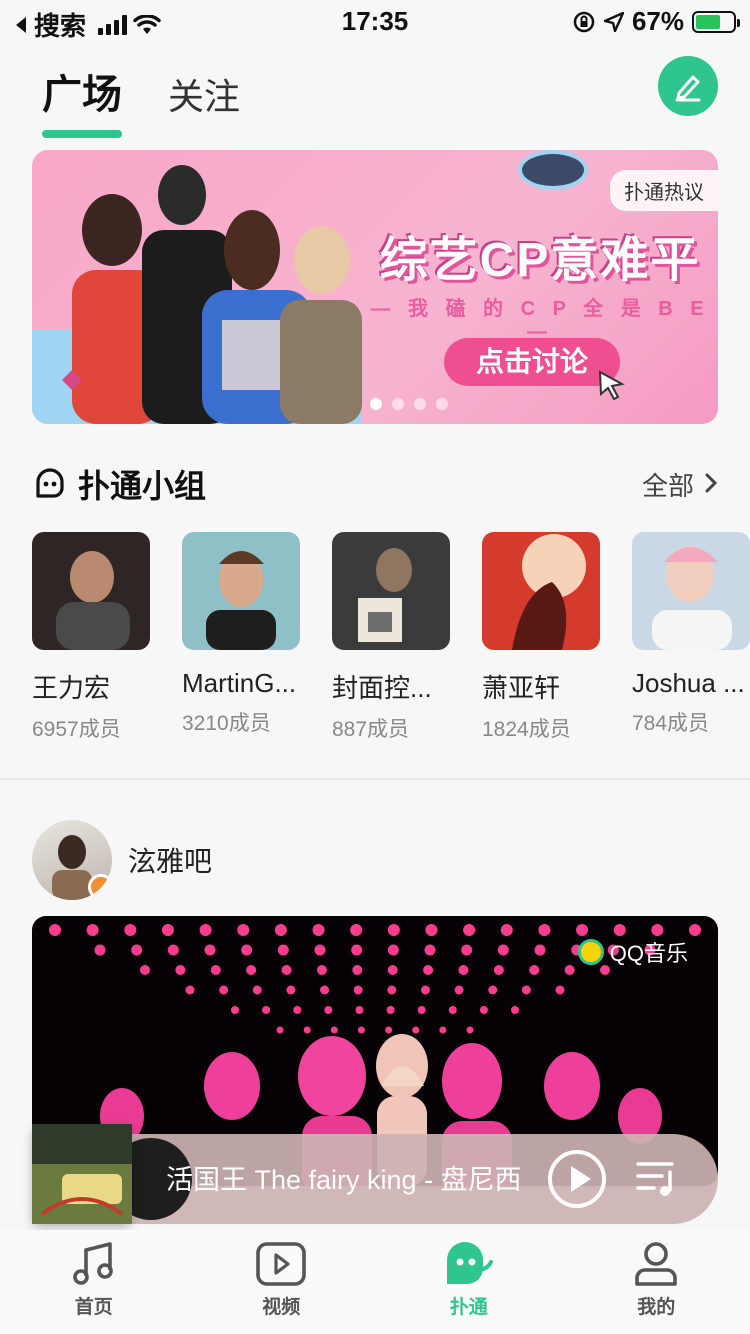  Describe the element at coordinates (711, 483) in the screenshot. I see `chevron-right-icon` at that location.